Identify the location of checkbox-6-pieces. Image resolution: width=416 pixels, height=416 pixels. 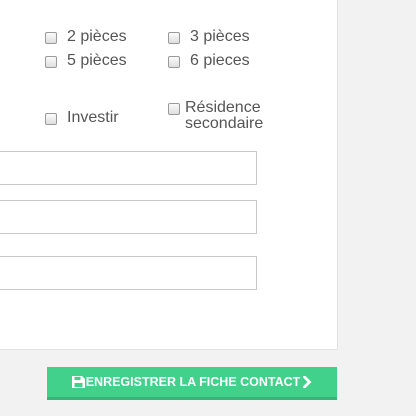
(174, 62).